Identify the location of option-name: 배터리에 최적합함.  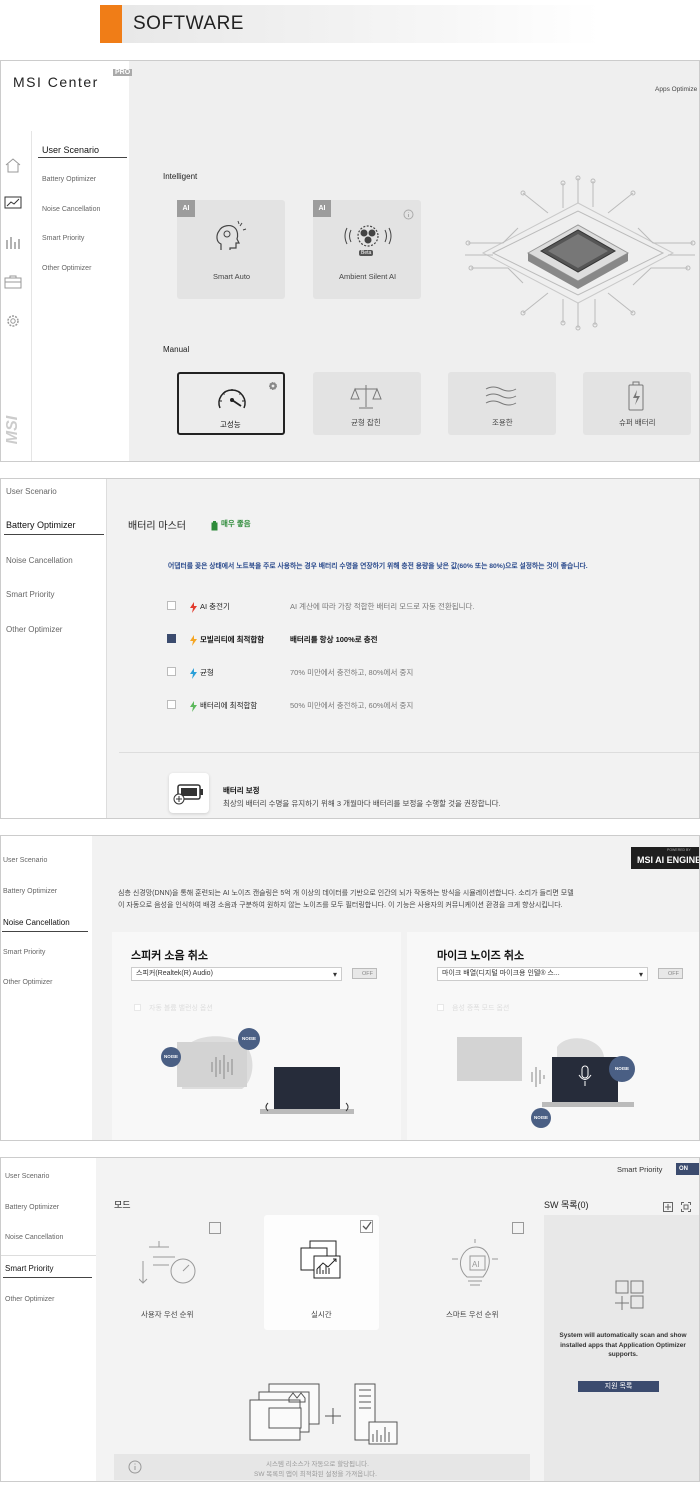
(229, 705).